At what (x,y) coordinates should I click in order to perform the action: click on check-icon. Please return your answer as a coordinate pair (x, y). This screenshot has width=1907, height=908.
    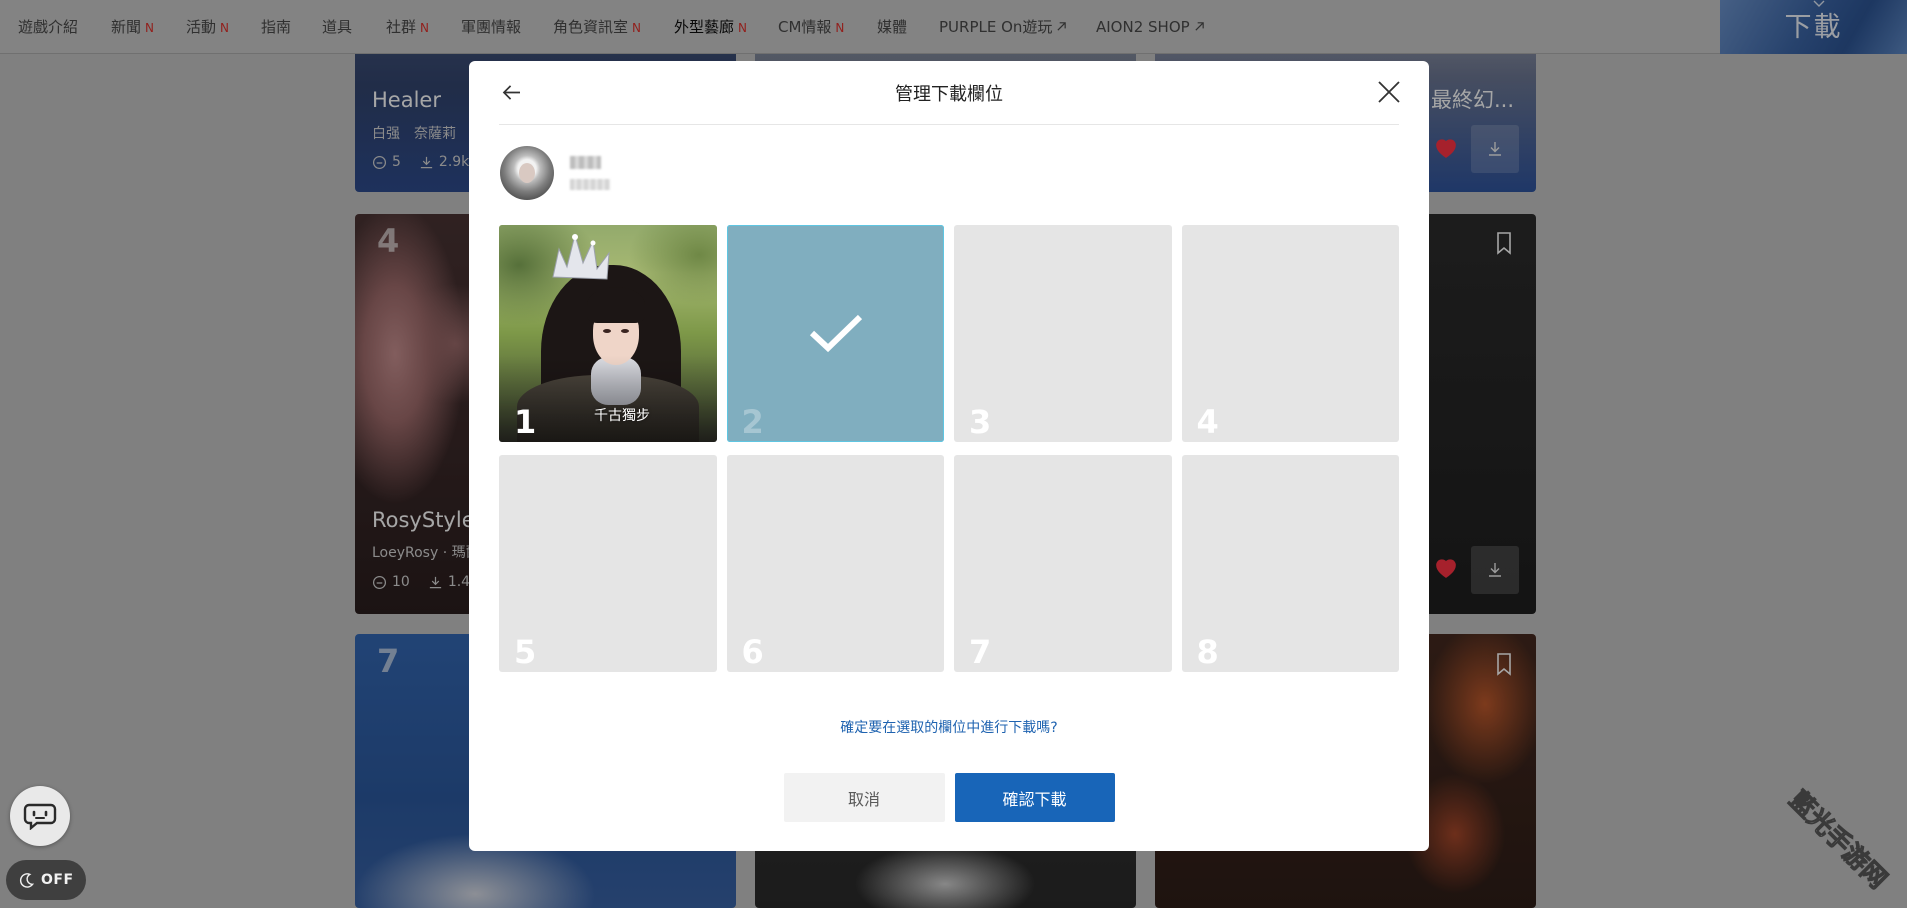
    Looking at the image, I should click on (835, 333).